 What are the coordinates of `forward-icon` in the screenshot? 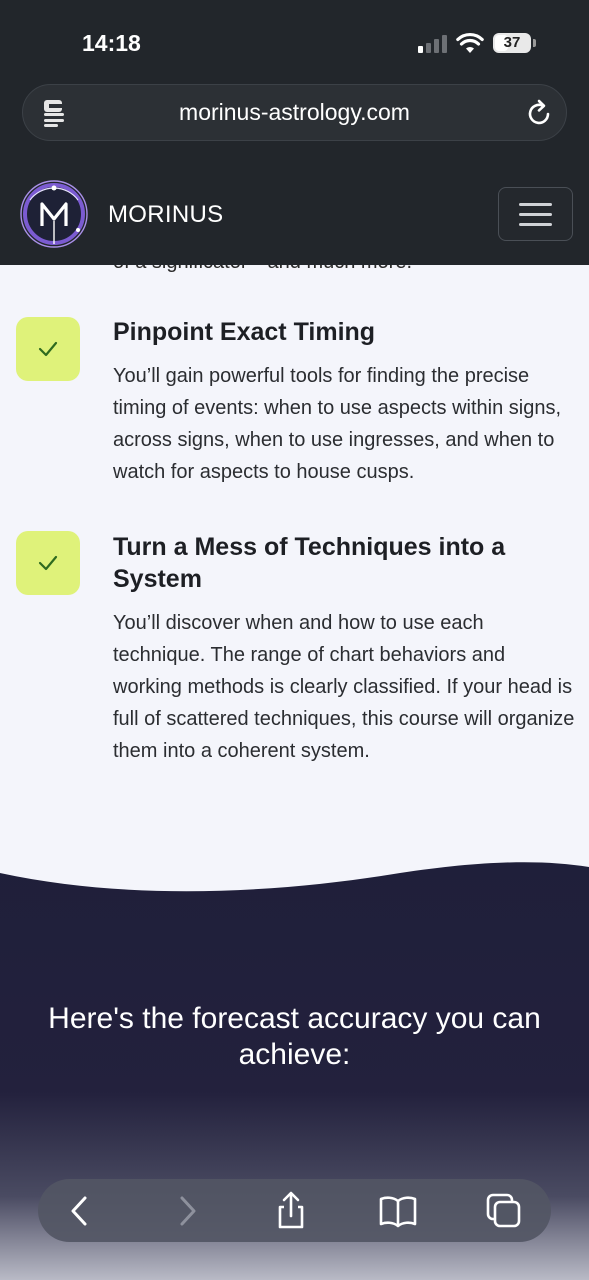 It's located at (187, 1211).